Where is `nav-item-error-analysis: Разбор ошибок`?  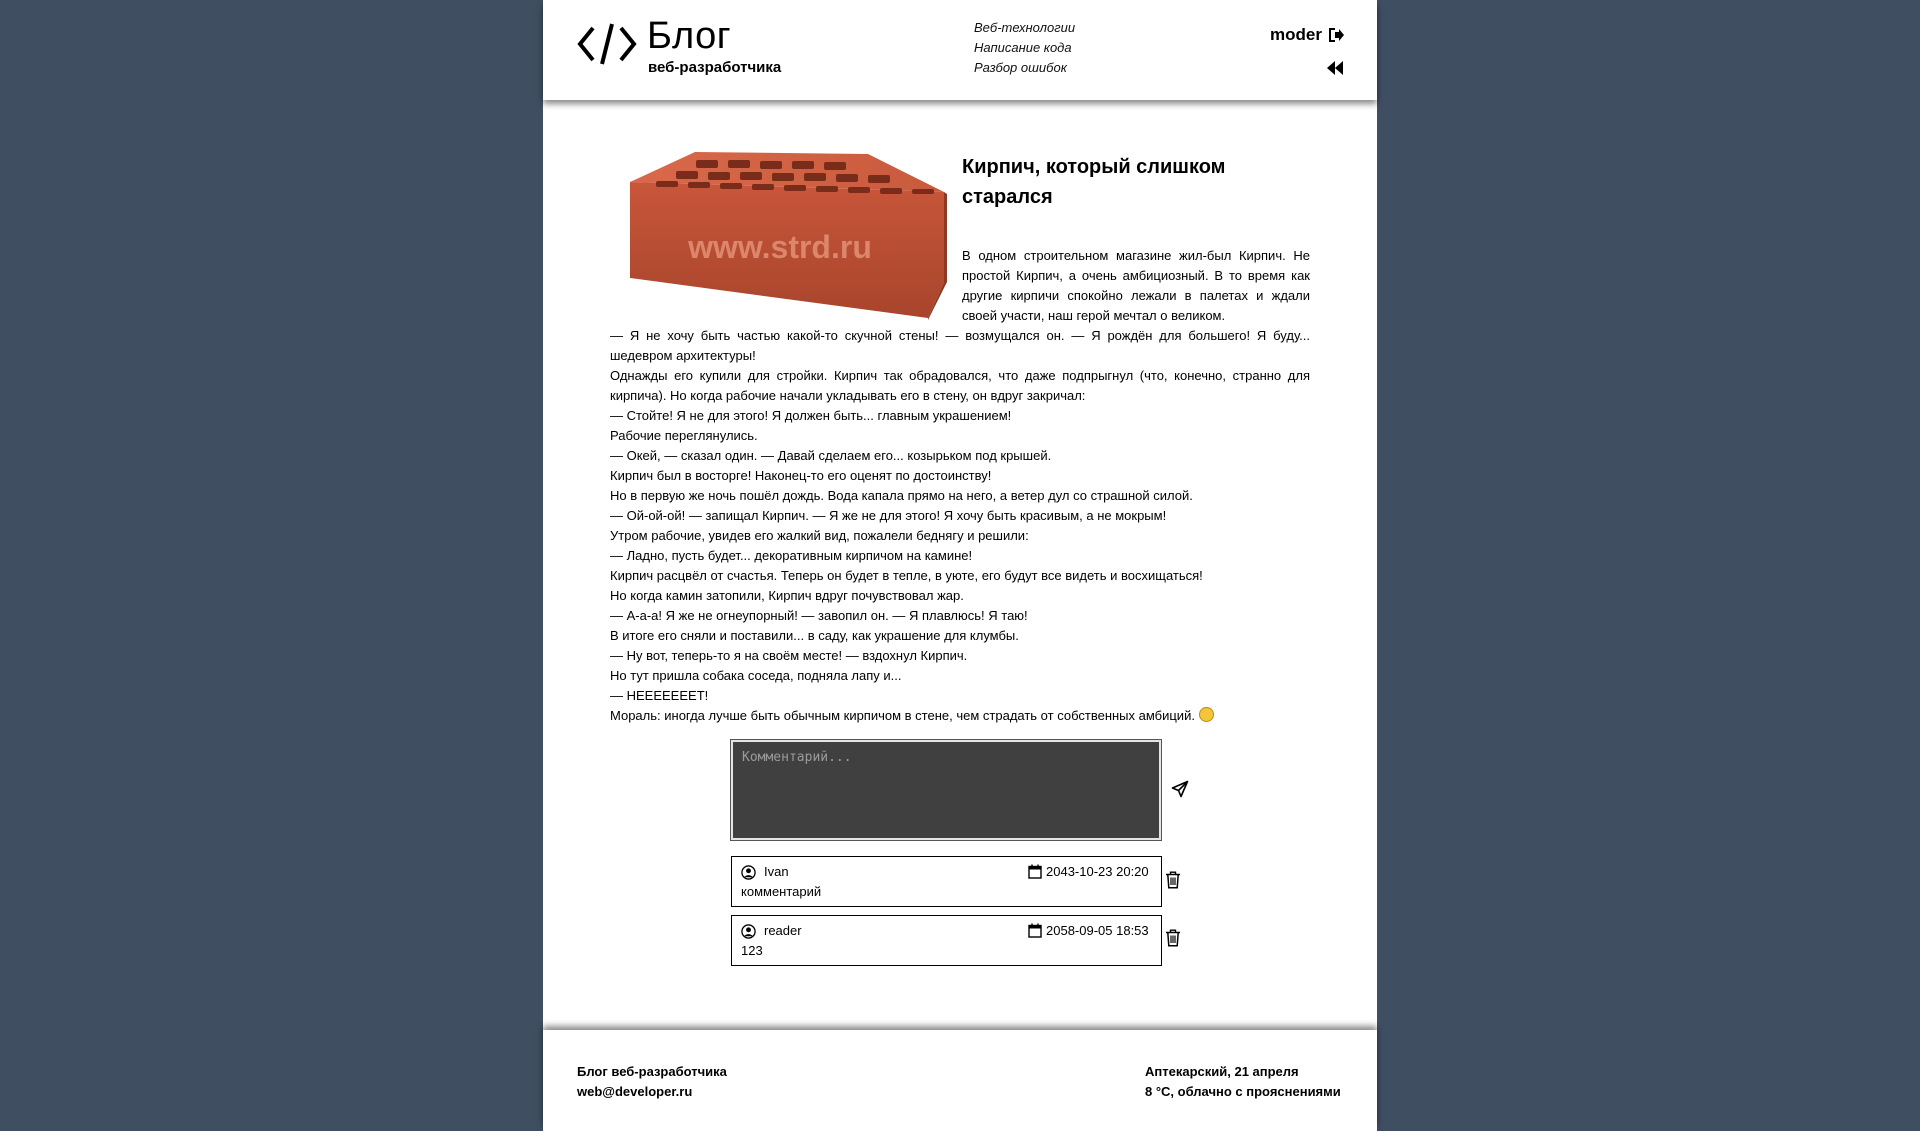 nav-item-error-analysis: Разбор ошибок is located at coordinates (1024, 68).